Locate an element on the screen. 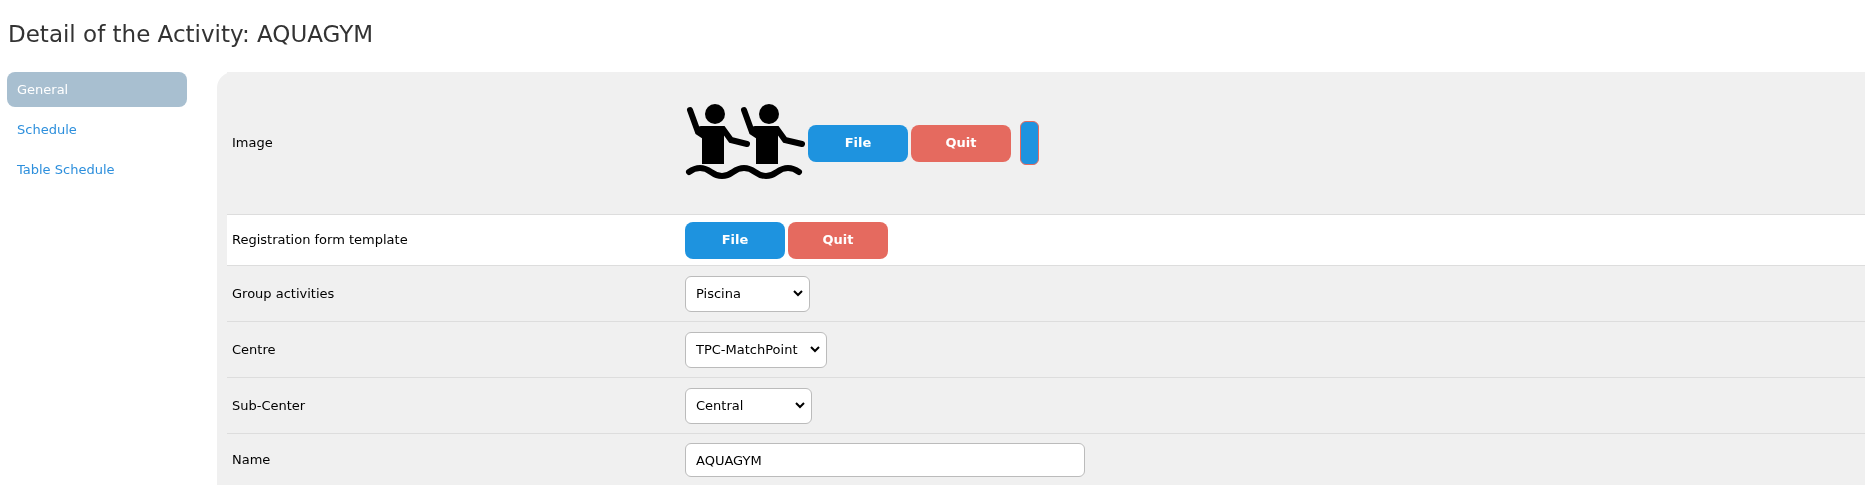 The width and height of the screenshot is (1865, 485). field-label: Image is located at coordinates (252, 143).